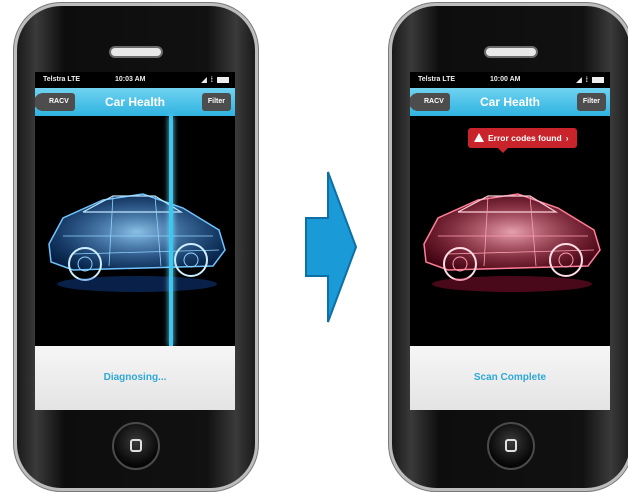  What do you see at coordinates (525, 138) in the screenshot?
I see `alert-text: Error codes found` at bounding box center [525, 138].